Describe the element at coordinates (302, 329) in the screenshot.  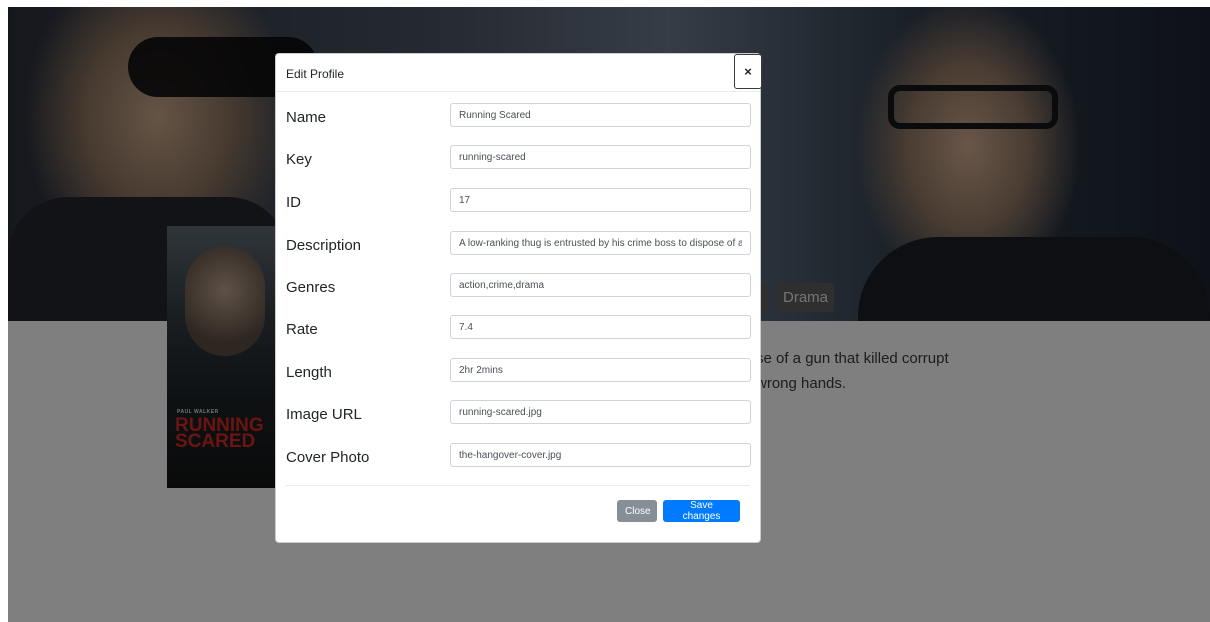
I see `rate-label: Rate` at that location.